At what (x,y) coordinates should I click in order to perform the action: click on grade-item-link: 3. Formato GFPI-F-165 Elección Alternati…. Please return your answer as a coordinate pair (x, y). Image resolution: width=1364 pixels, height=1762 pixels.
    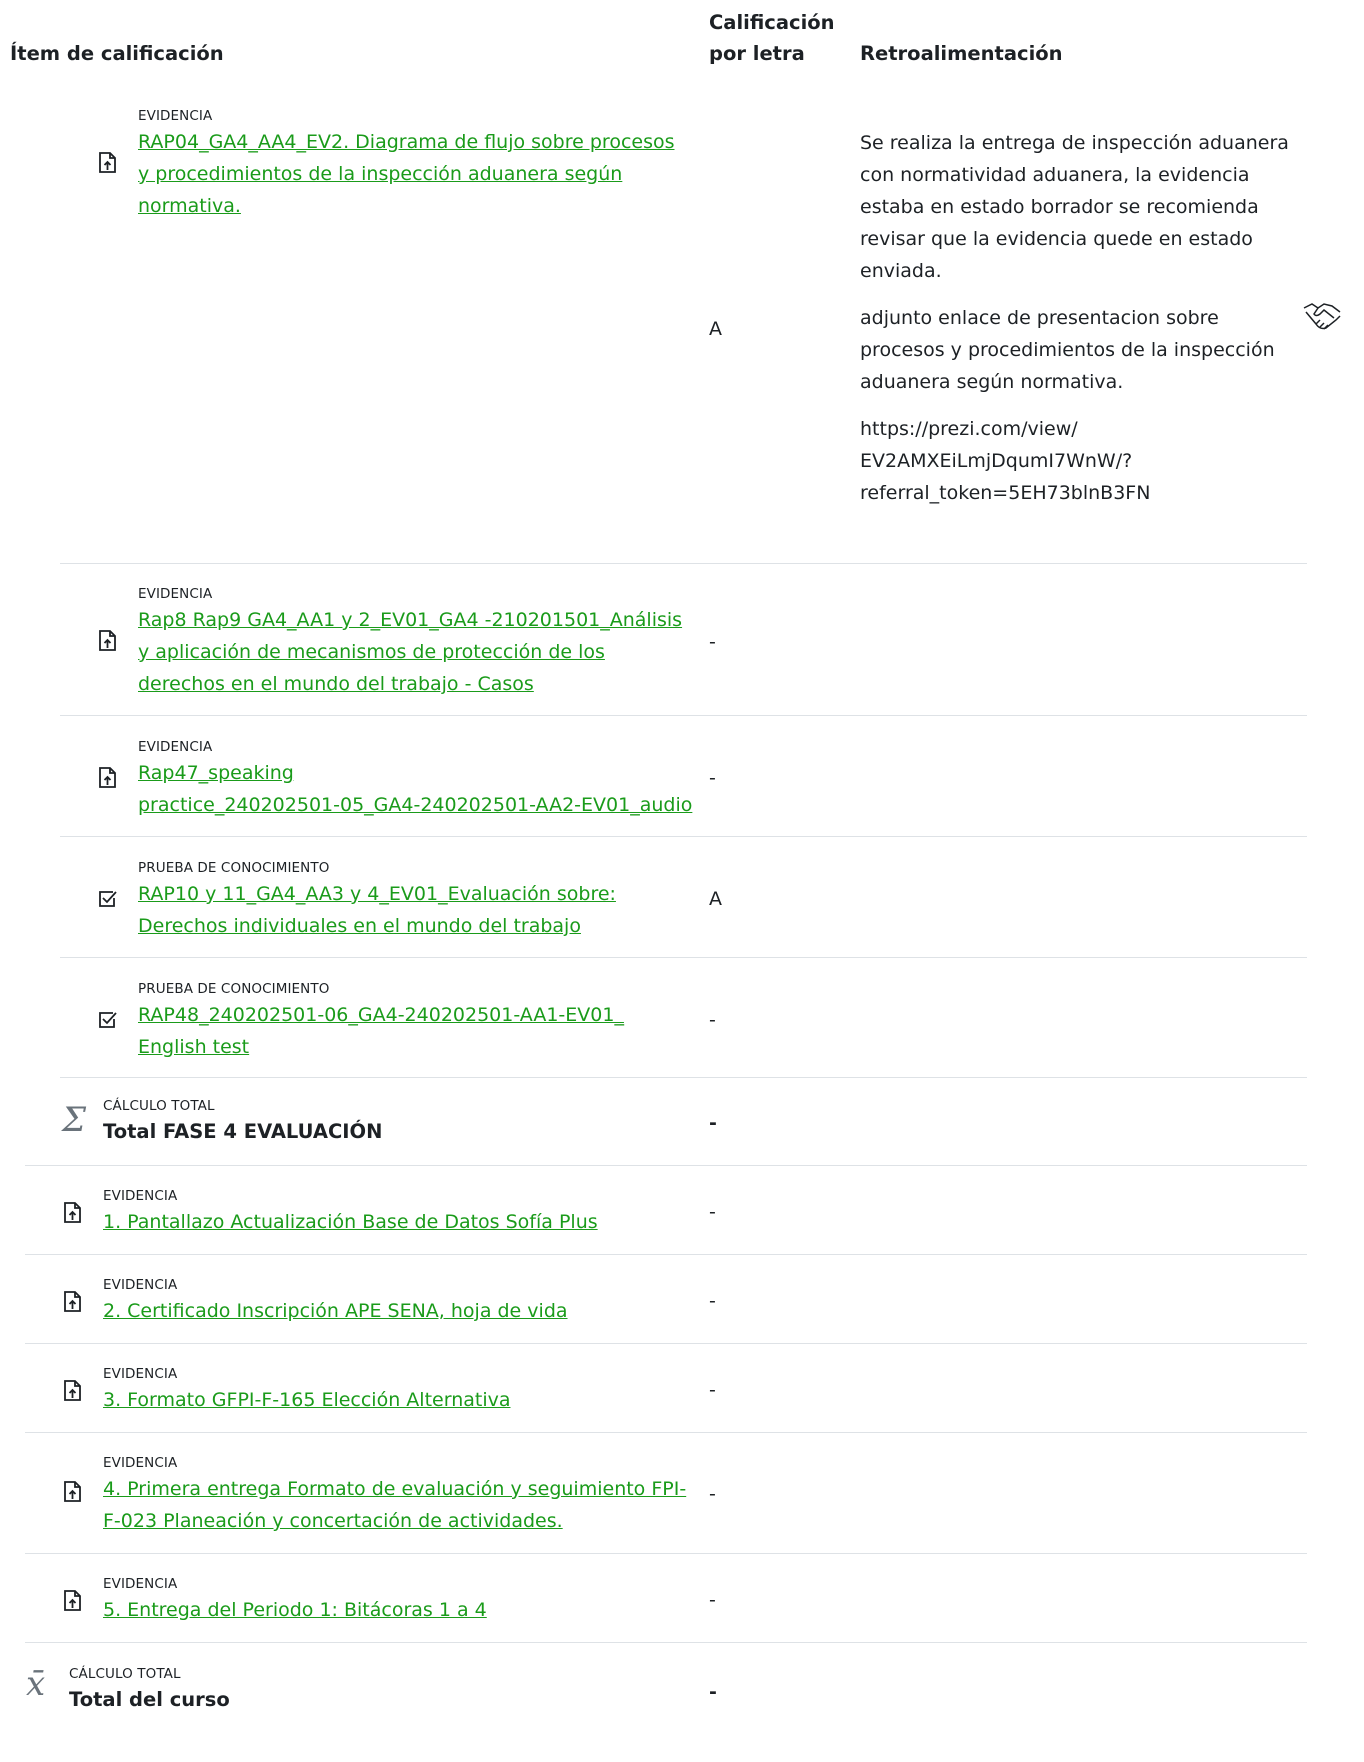
    Looking at the image, I should click on (307, 1400).